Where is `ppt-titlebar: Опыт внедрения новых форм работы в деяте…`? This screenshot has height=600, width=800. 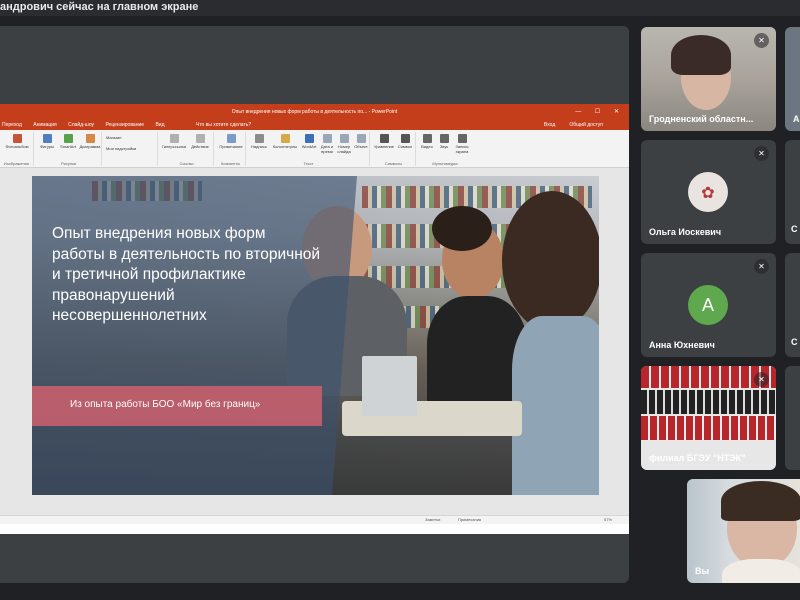
ppt-titlebar: Опыт внедрения новых форм работы в деяте… is located at coordinates (314, 112).